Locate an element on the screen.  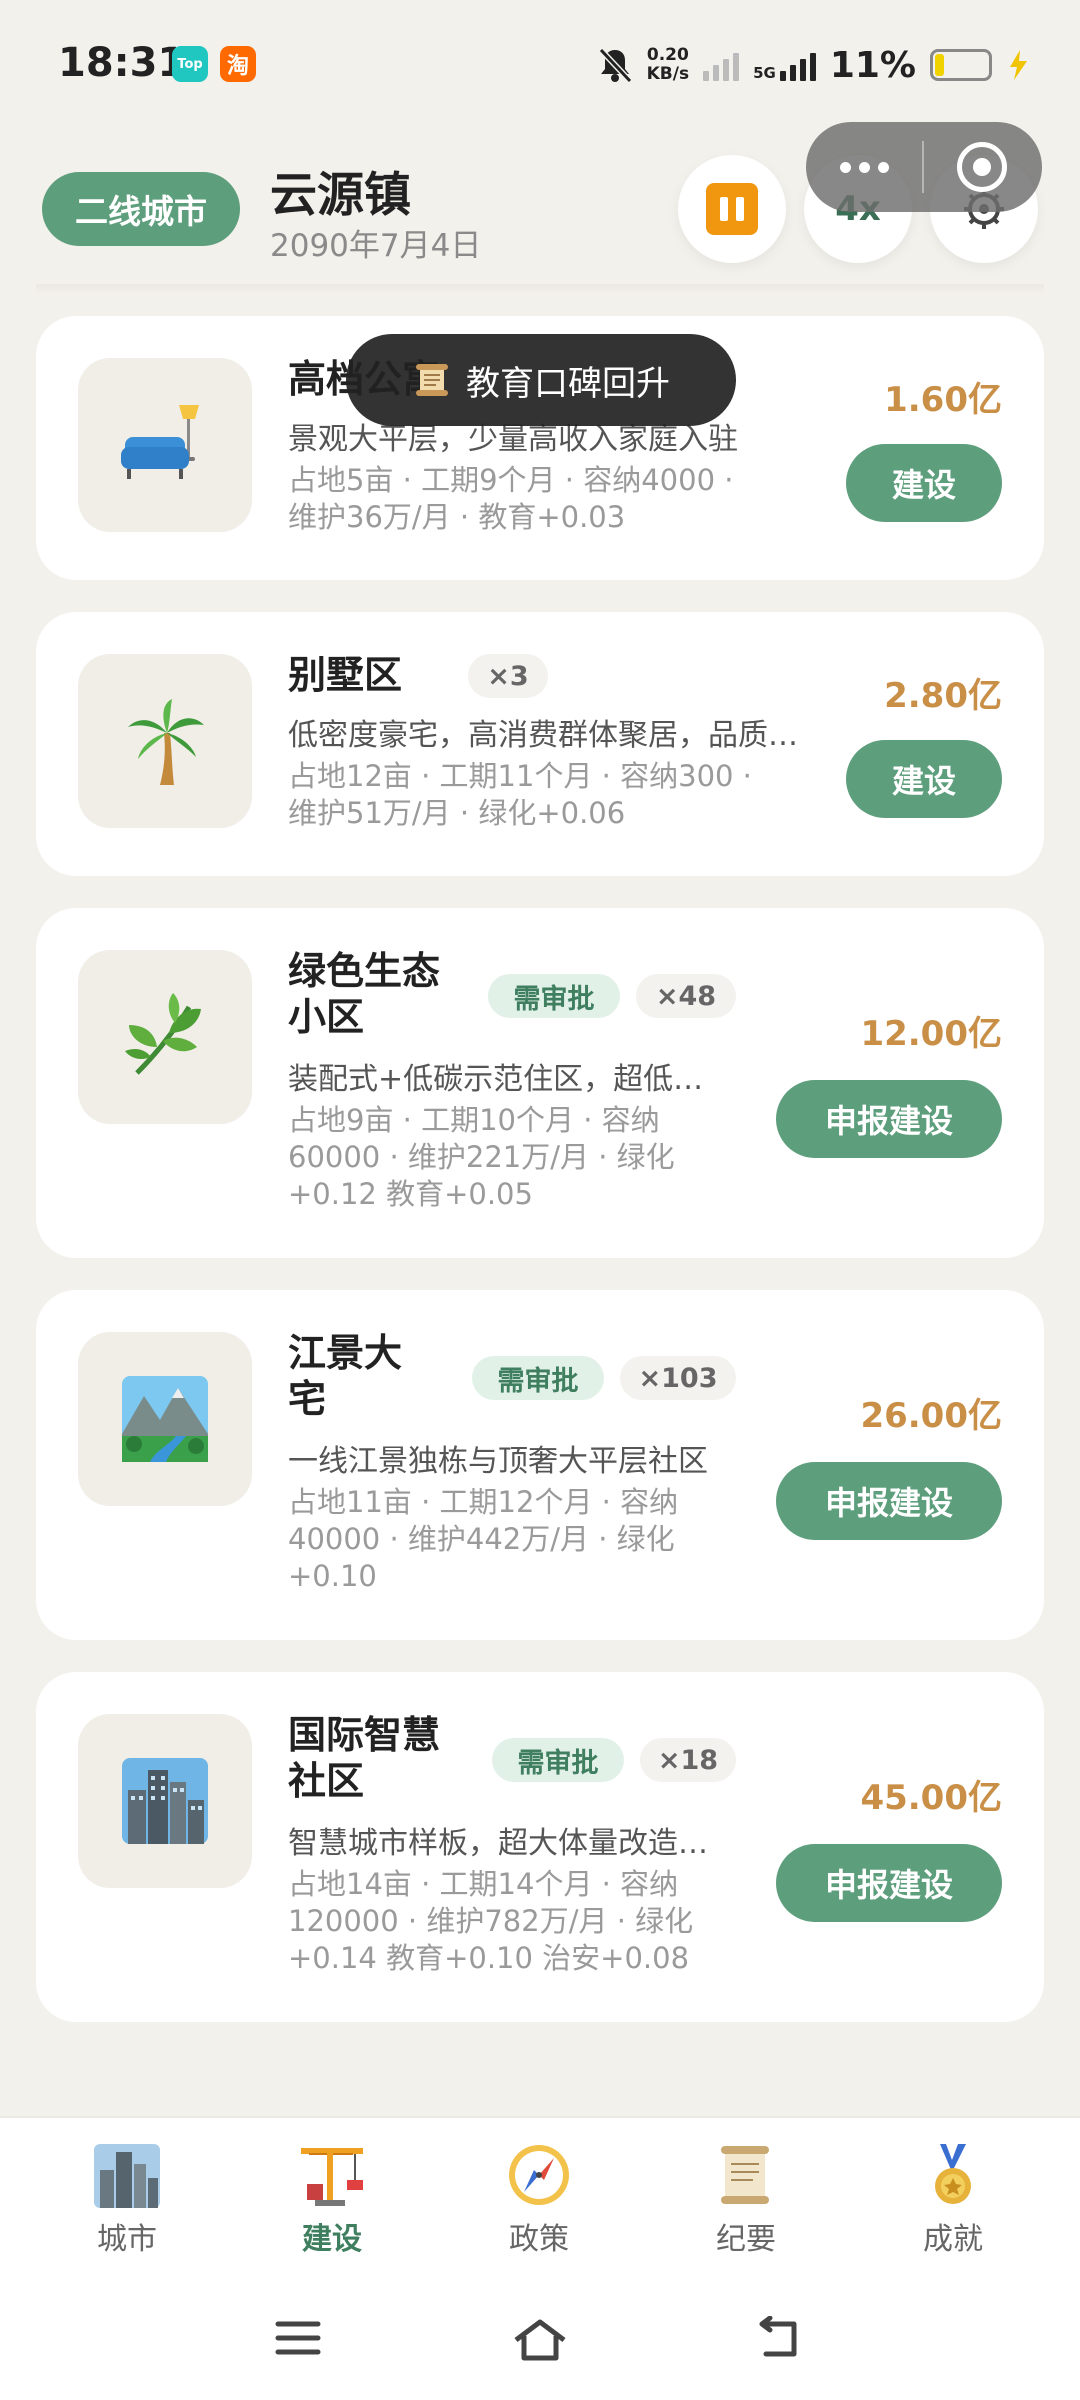
building-name: 别墅区 is located at coordinates (345, 675).